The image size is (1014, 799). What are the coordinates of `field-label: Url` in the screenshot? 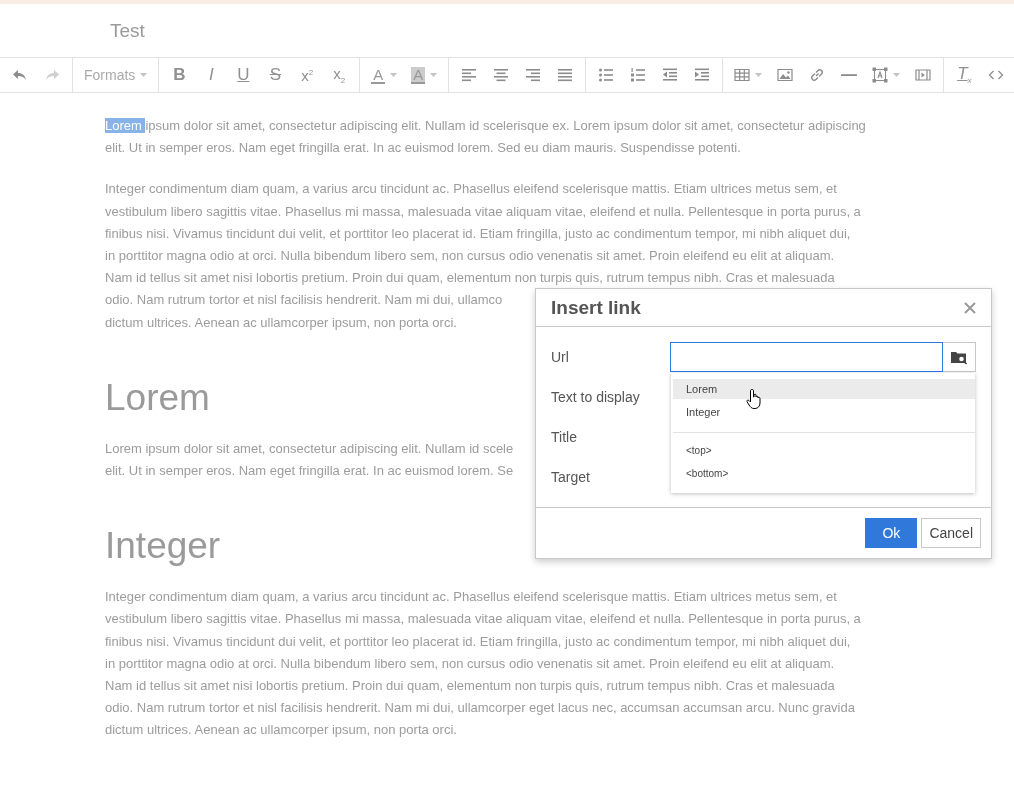 It's located at (560, 357).